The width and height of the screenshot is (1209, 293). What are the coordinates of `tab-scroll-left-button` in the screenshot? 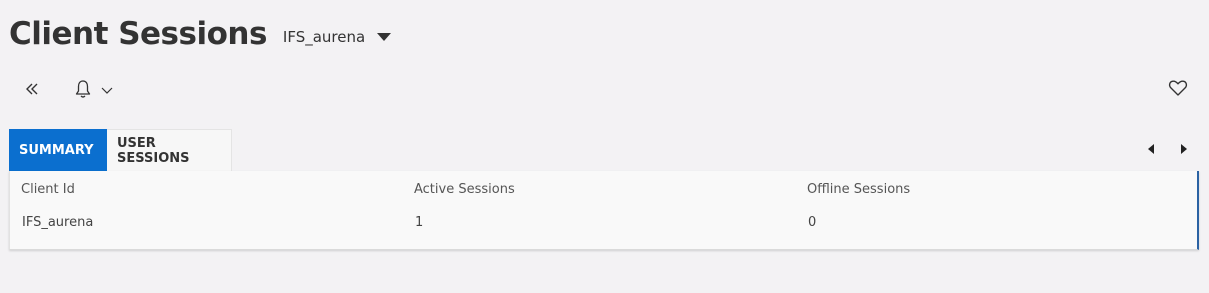 It's located at (1151, 149).